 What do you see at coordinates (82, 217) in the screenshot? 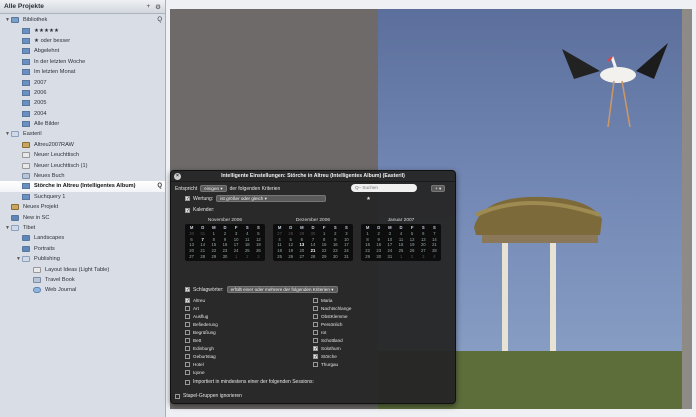
I see `tree-item: New in SC` at bounding box center [82, 217].